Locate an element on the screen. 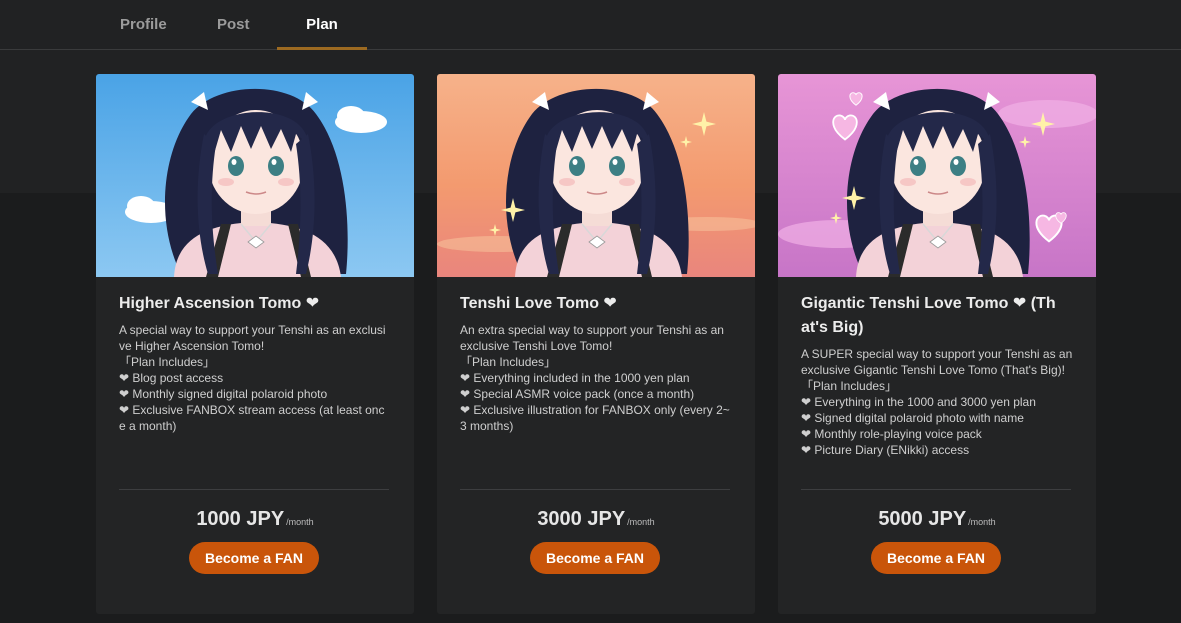  plan-title: Tenshi Love Tomo ❤ is located at coordinates (538, 303).